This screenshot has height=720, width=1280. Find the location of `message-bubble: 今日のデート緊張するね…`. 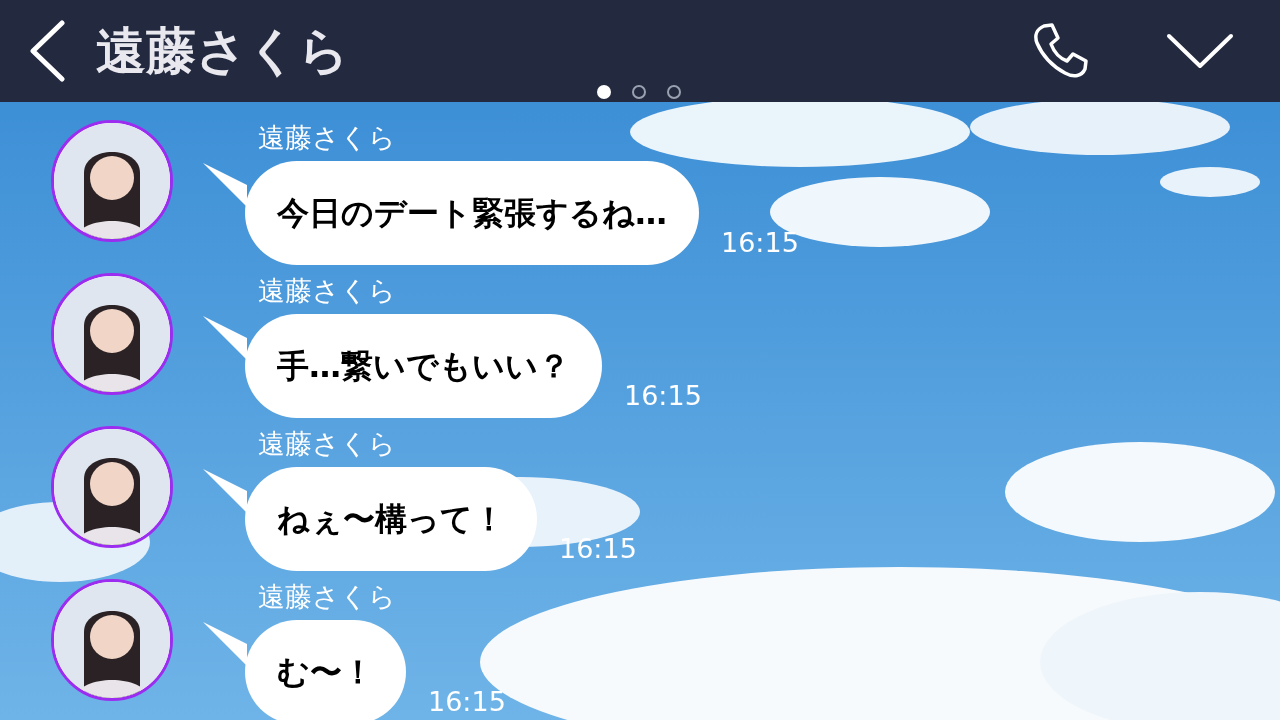

message-bubble: 今日のデート緊張するね… is located at coordinates (472, 213).